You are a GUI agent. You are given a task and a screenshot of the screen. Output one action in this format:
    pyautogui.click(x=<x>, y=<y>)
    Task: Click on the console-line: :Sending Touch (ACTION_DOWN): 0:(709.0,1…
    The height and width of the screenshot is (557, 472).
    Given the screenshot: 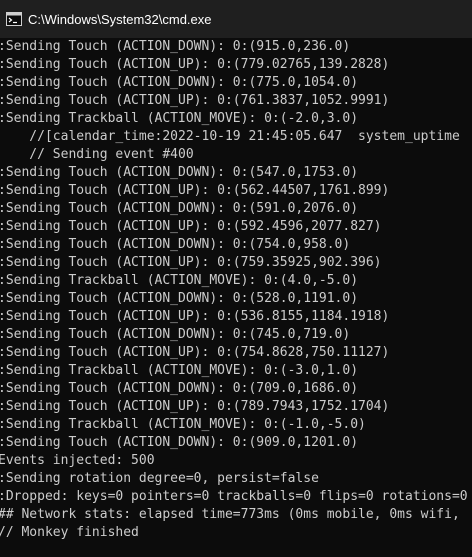 What is the action you would take?
    pyautogui.click(x=179, y=388)
    